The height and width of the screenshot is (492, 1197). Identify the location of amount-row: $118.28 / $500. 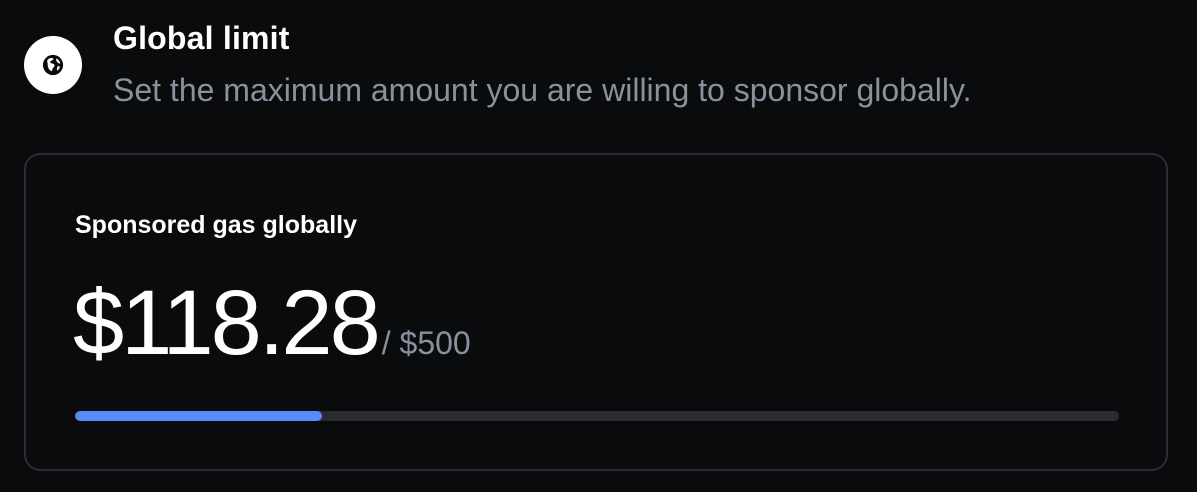
(272, 323).